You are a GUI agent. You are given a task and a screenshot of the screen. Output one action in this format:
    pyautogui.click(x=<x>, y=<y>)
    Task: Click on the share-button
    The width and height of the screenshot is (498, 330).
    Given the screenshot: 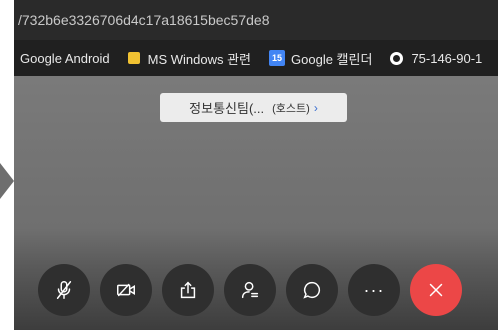 What is the action you would take?
    pyautogui.click(x=188, y=290)
    